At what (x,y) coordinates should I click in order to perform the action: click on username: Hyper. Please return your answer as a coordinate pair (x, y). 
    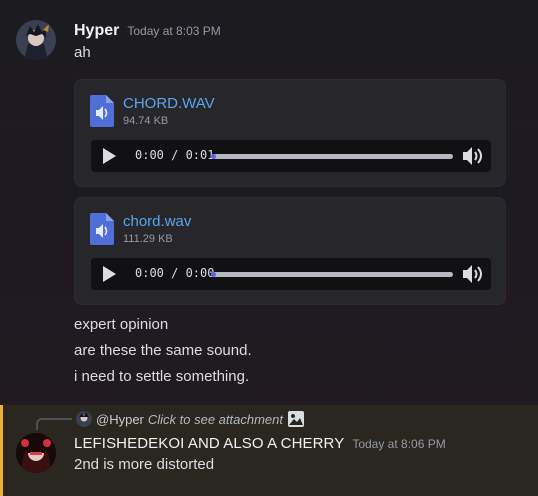
    Looking at the image, I should click on (96, 31).